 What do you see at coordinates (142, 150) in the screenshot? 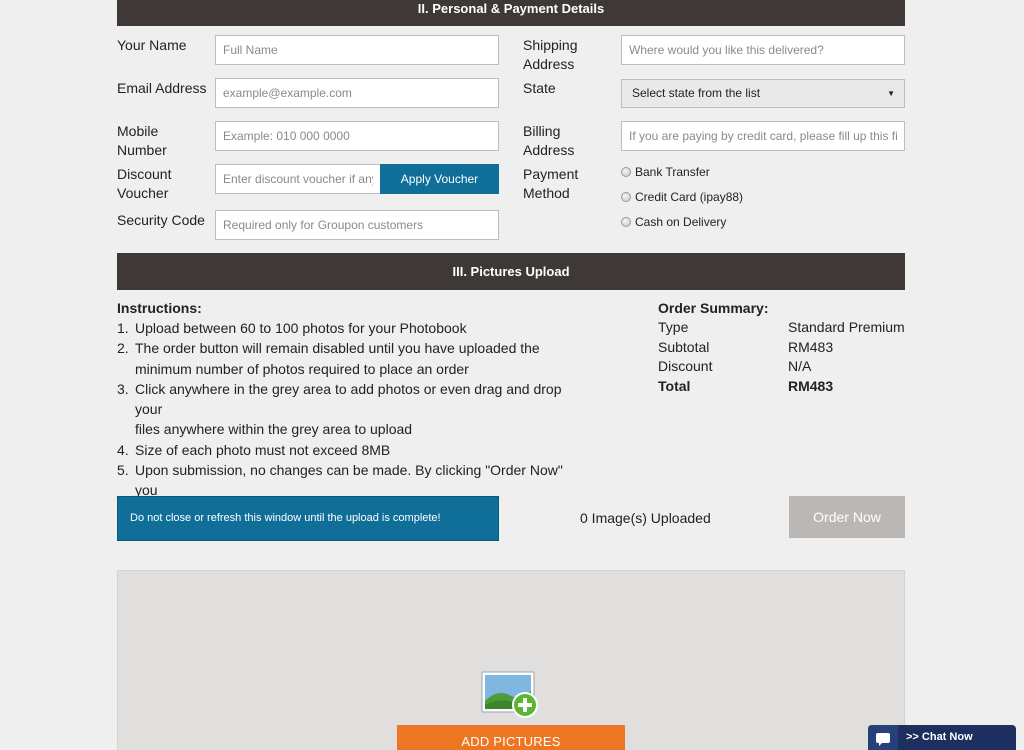
I see `mobile-label-line2: Number` at bounding box center [142, 150].